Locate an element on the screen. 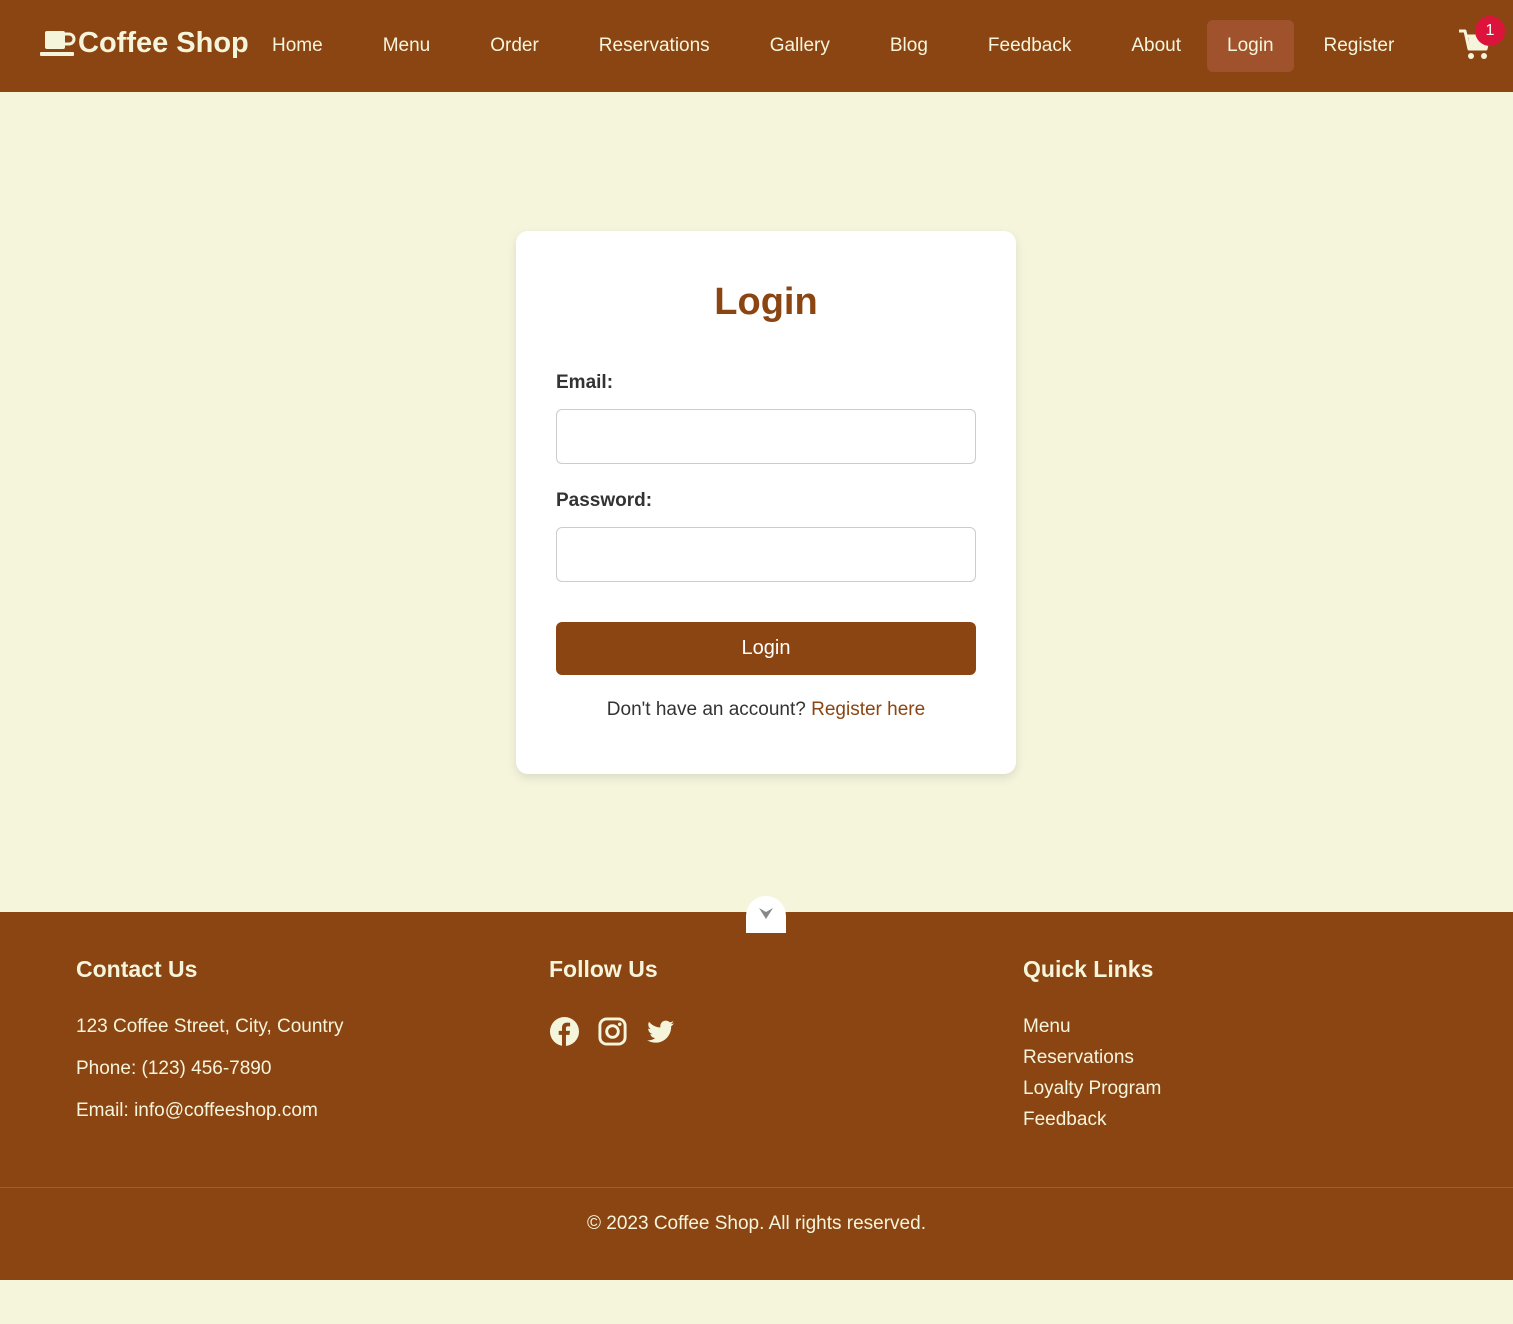 The height and width of the screenshot is (1324, 1513). facebook-icon is located at coordinates (565, 1032).